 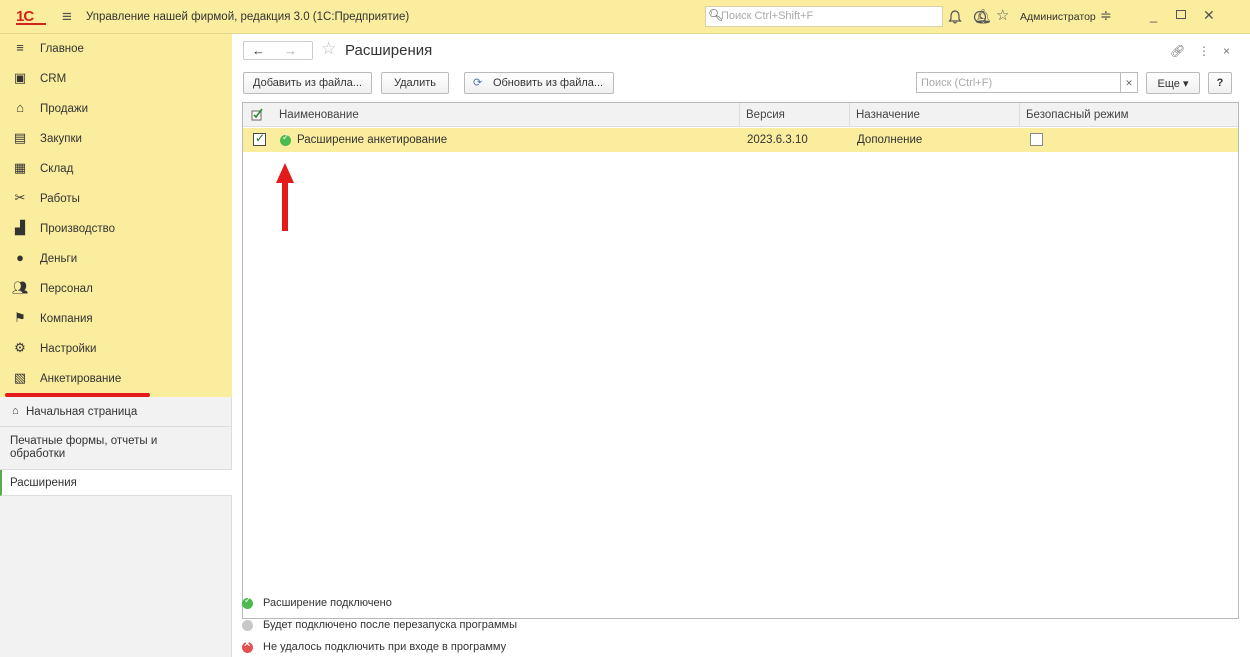 What do you see at coordinates (20, 227) in the screenshot?
I see `factory-icon: ▟` at bounding box center [20, 227].